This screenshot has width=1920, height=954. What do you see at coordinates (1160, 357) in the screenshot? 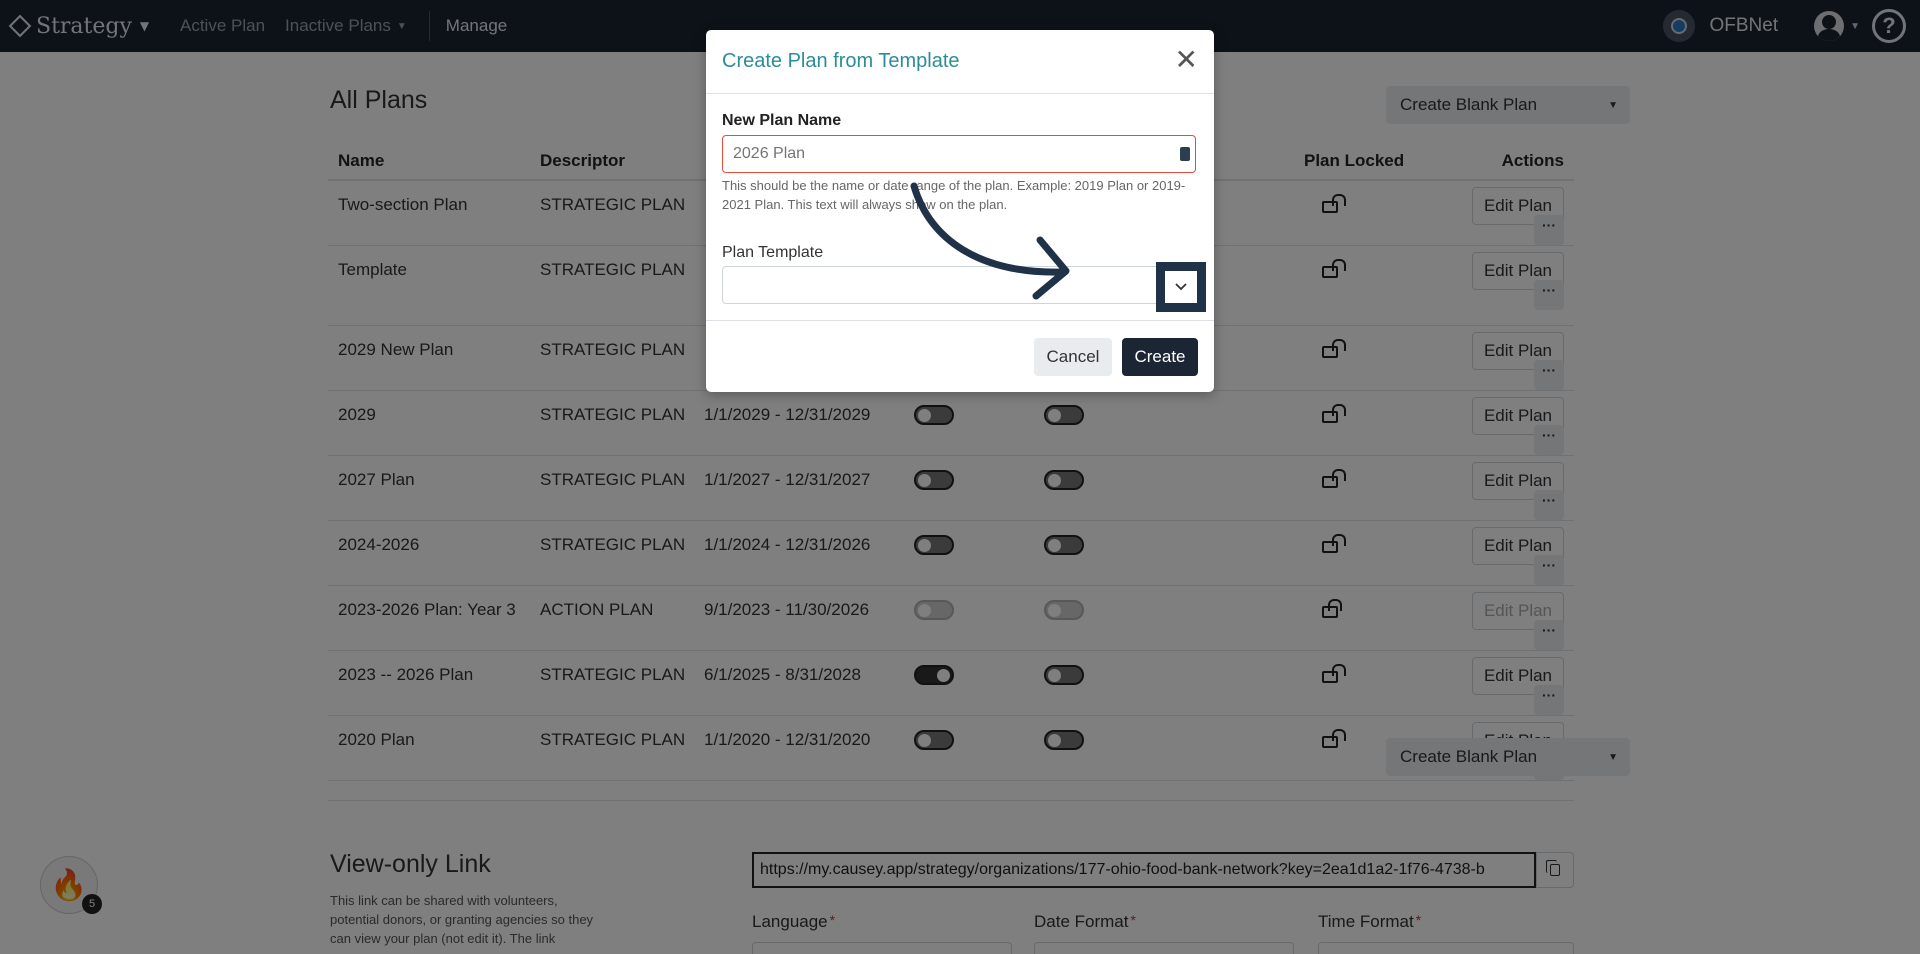
I see `create-button: Create` at bounding box center [1160, 357].